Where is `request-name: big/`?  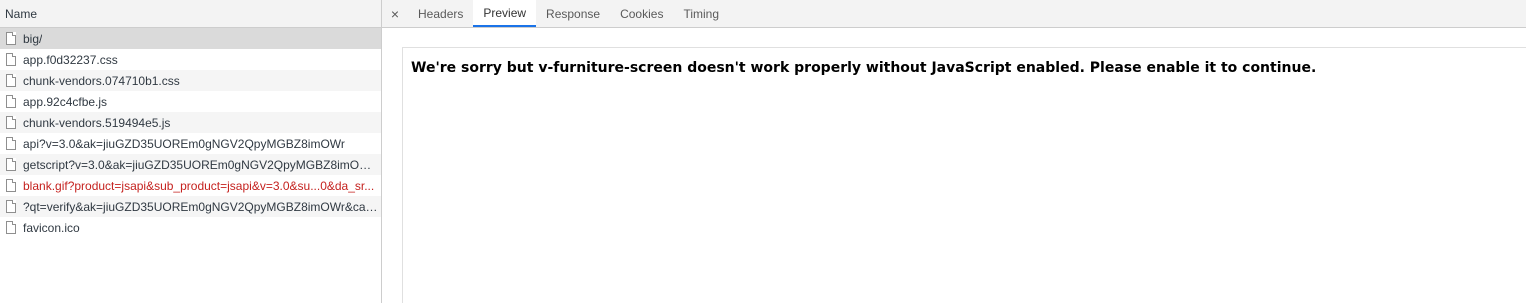 request-name: big/ is located at coordinates (33, 38).